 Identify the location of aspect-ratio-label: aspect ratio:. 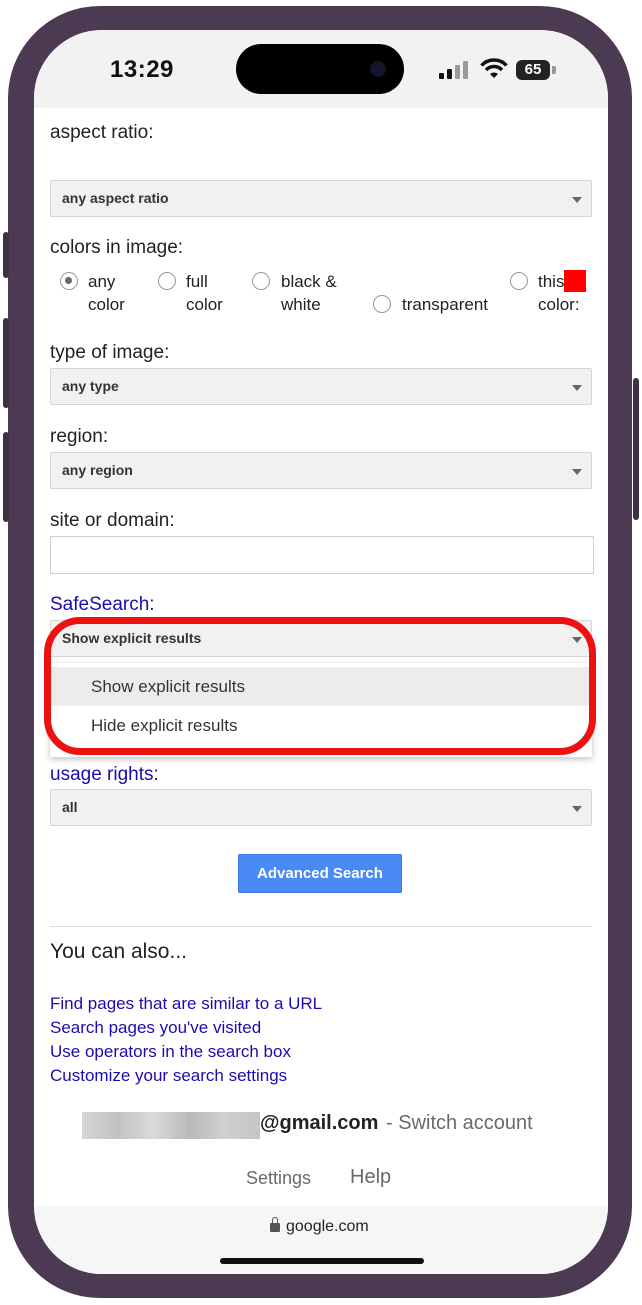
(102, 132).